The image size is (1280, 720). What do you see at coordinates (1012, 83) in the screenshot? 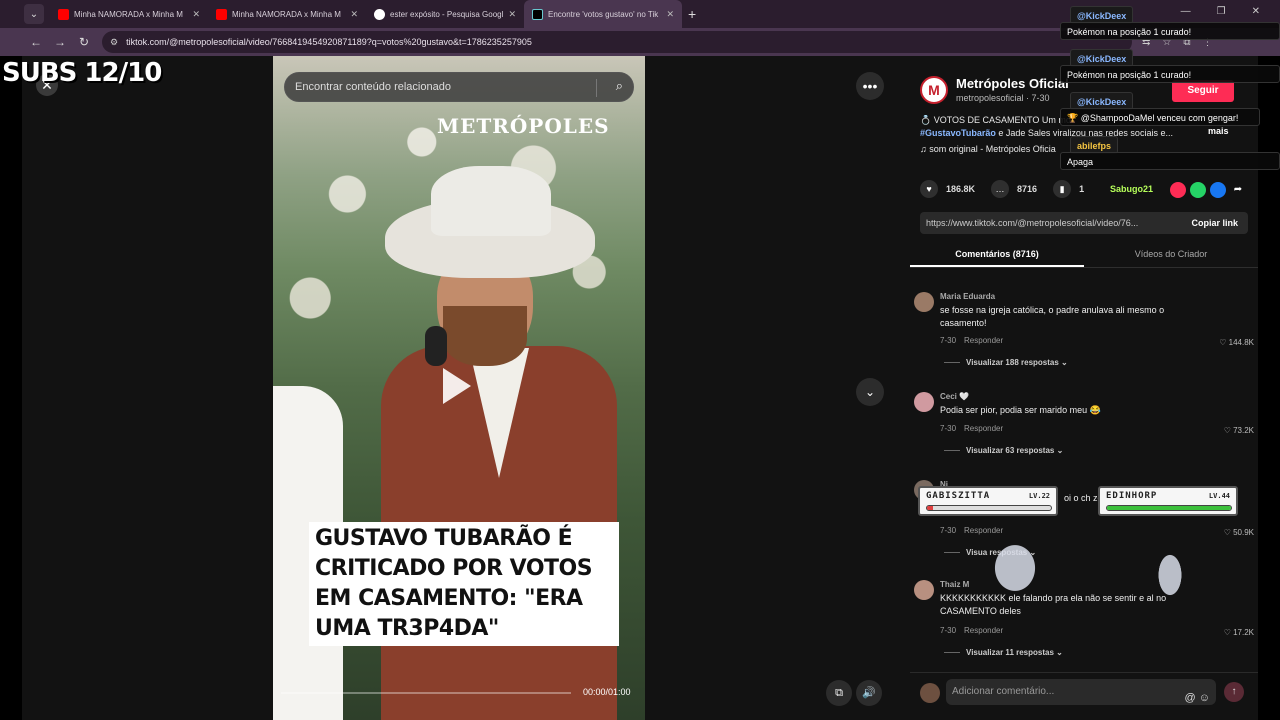
I see `author-name: Metrópoles Oficial` at bounding box center [1012, 83].